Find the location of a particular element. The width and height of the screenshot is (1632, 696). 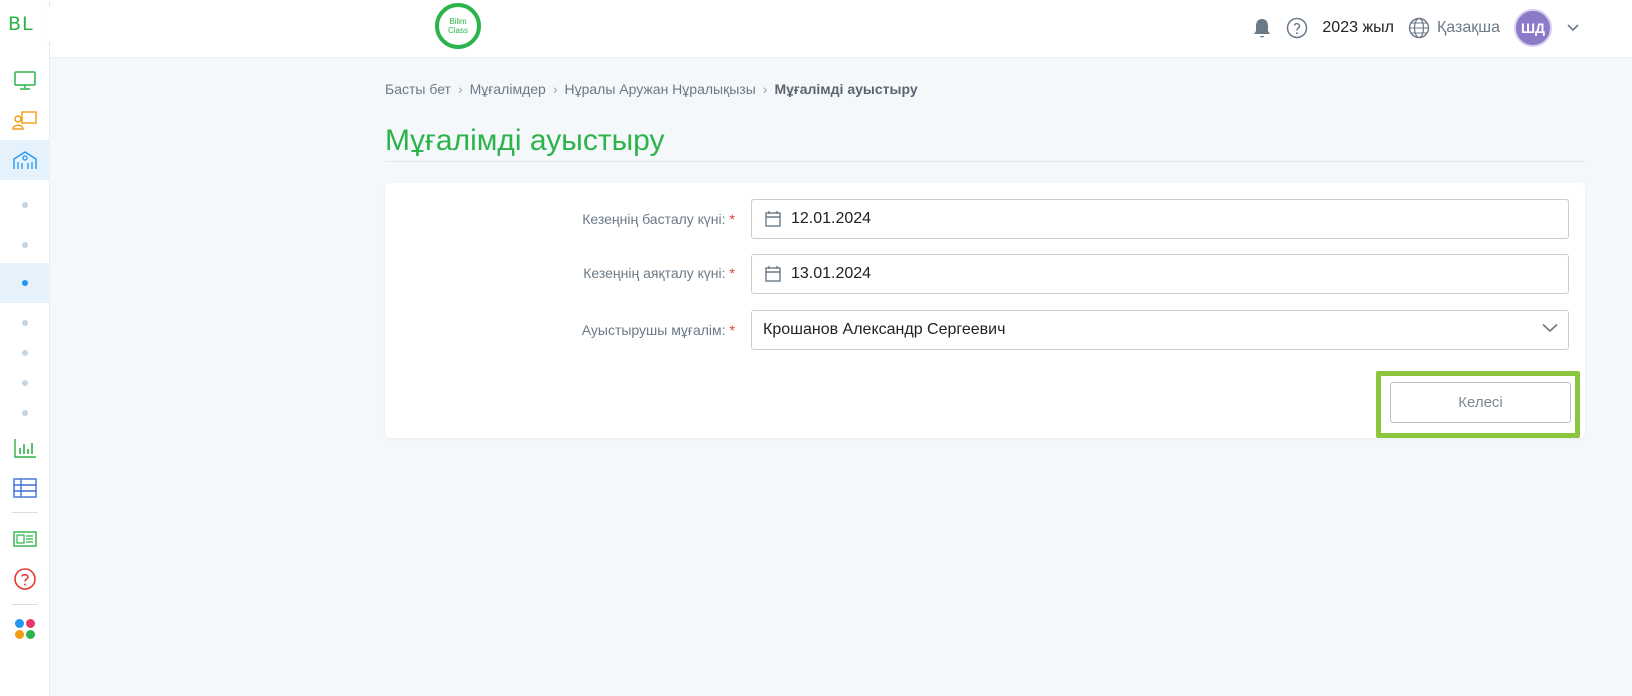

sidebar: BL is located at coordinates (37, 348).